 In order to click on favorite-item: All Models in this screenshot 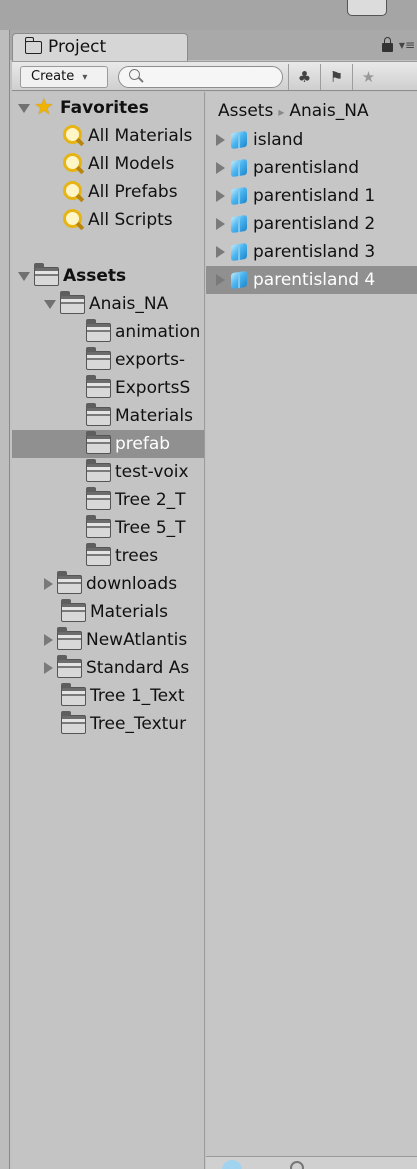, I will do `click(133, 164)`.